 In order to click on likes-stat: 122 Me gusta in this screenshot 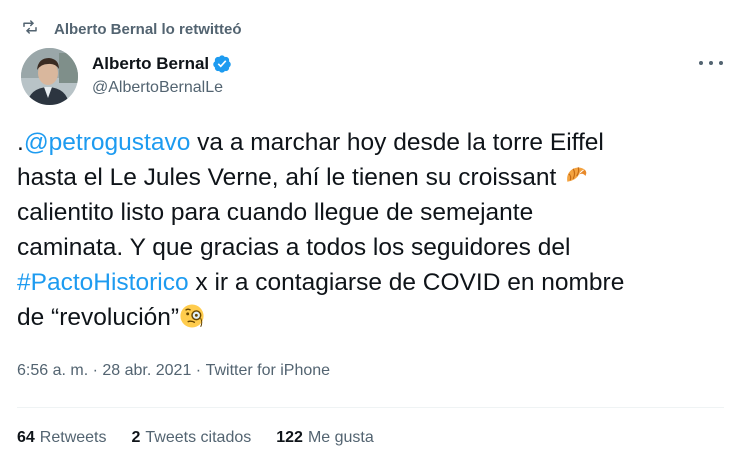, I will do `click(325, 438)`.